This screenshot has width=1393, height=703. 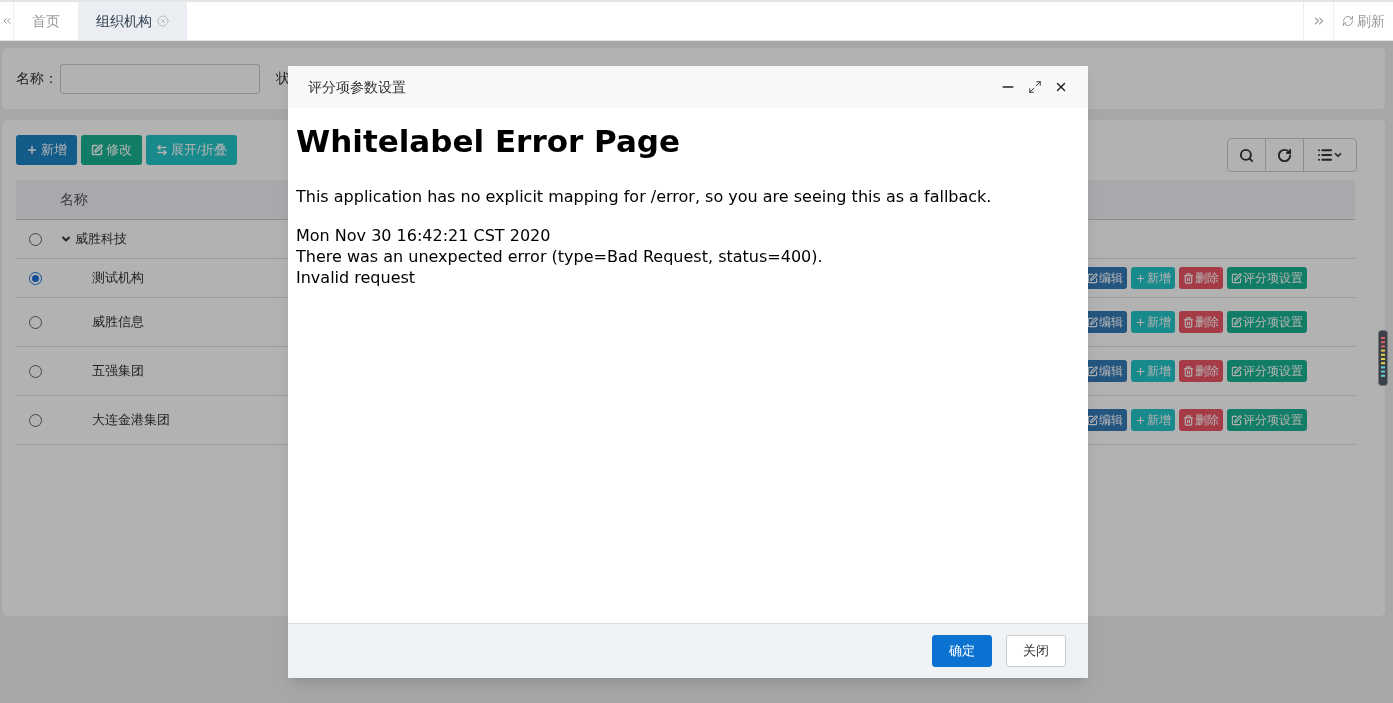 I want to click on close-icon, so click(x=1061, y=87).